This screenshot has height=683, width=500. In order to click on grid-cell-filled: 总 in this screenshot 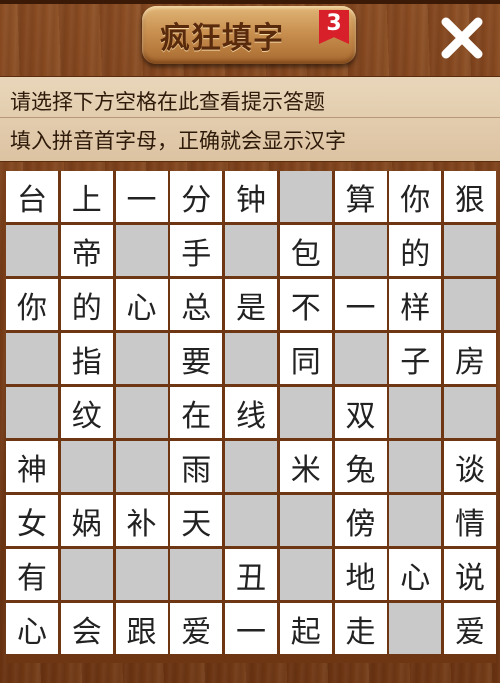, I will do `click(196, 304)`.